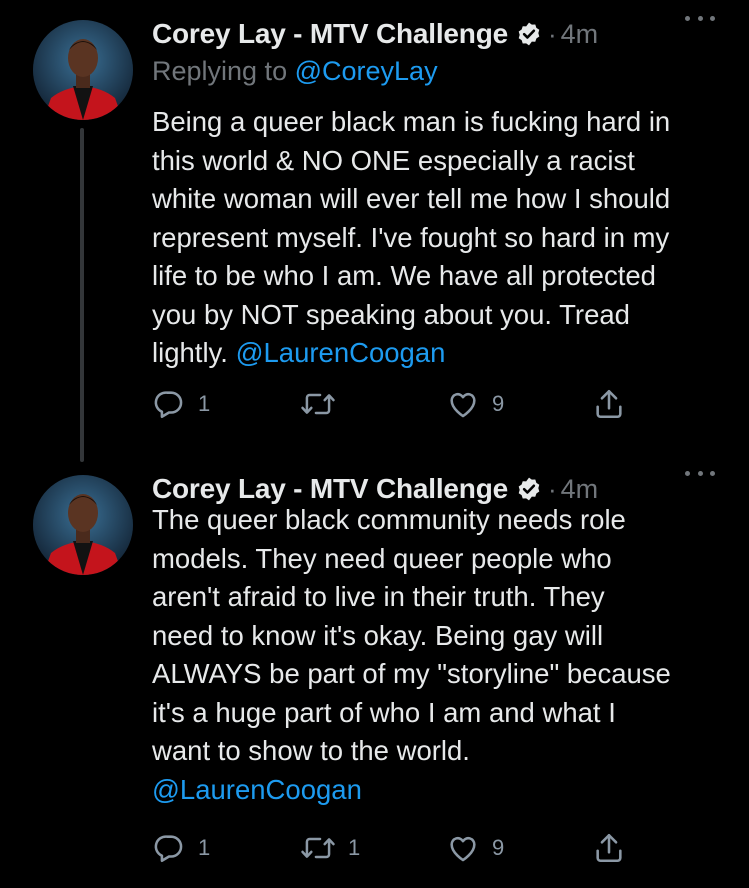 This screenshot has width=749, height=888. What do you see at coordinates (393, 160) in the screenshot?
I see `tweet-text-line: this world & NO ONE especially a racist` at bounding box center [393, 160].